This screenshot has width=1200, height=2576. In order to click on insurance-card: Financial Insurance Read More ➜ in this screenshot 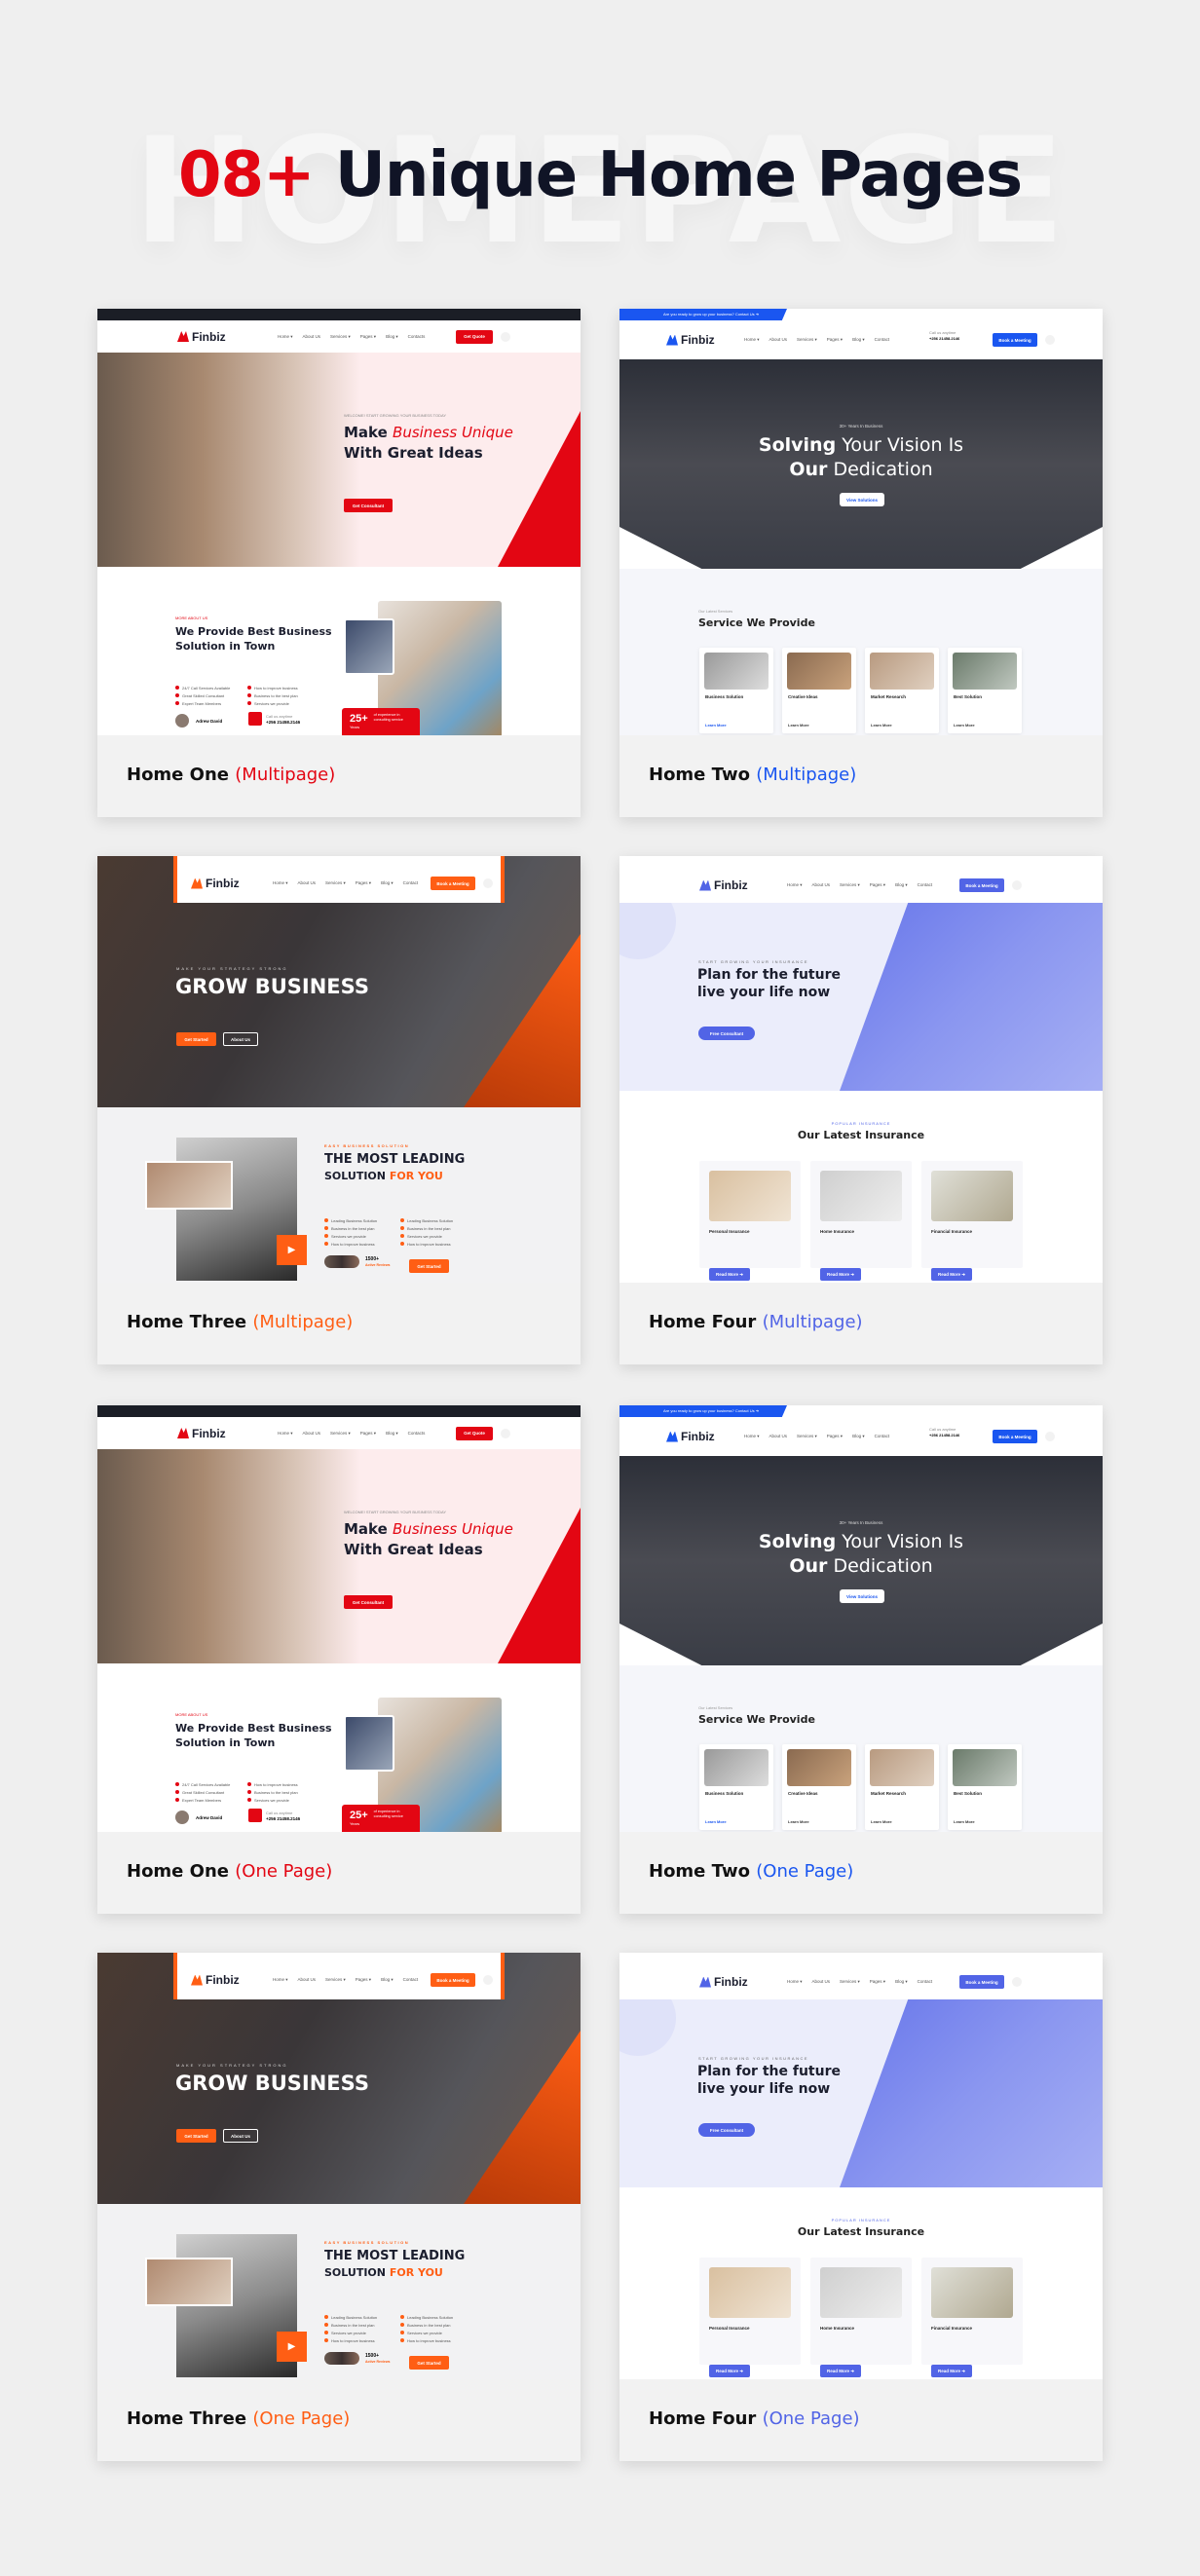, I will do `click(972, 2317)`.